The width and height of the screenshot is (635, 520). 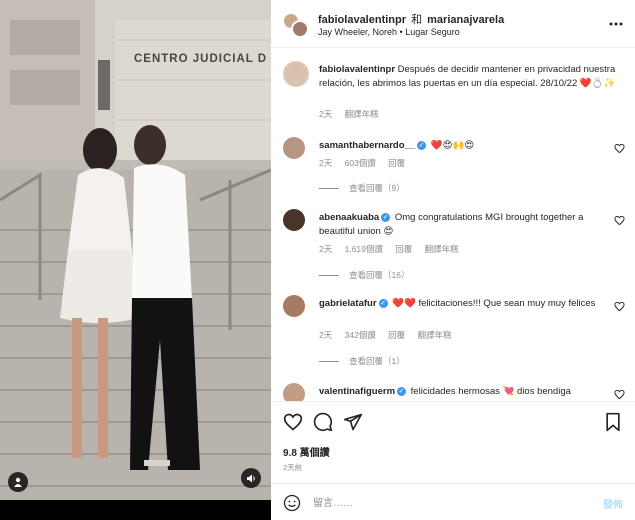 I want to click on bookmark-icon, so click(x=613, y=422).